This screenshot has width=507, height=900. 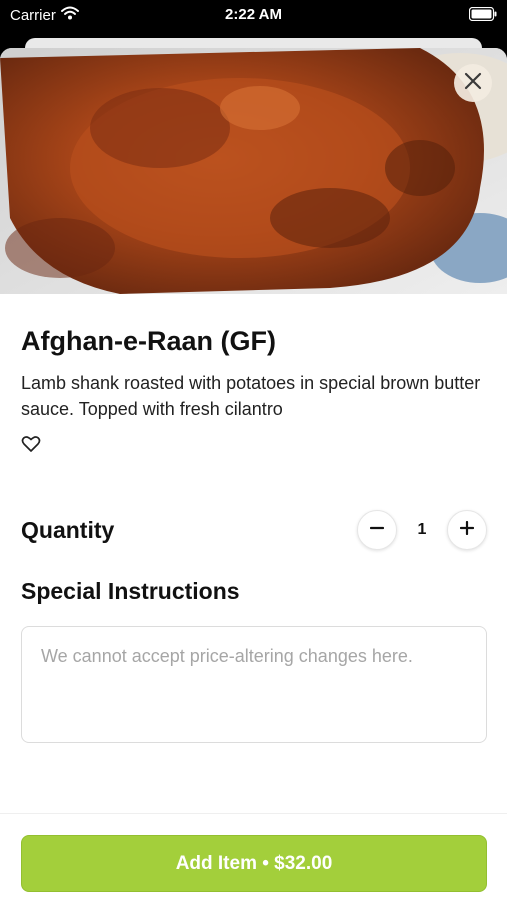 What do you see at coordinates (254, 684) in the screenshot?
I see `special-instructions-input` at bounding box center [254, 684].